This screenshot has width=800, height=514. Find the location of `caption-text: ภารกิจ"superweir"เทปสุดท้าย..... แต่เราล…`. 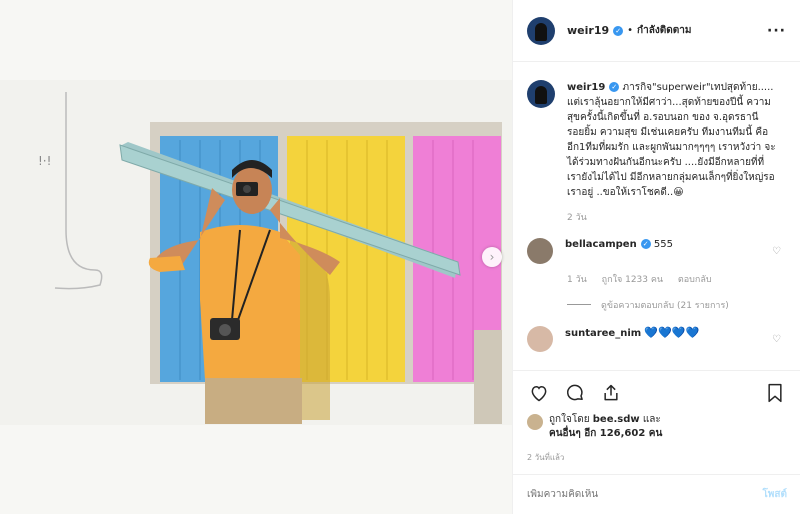

caption-text: ภารกิจ"superweir"เทปสุดท้าย..... แต่เราล… is located at coordinates (671, 140).